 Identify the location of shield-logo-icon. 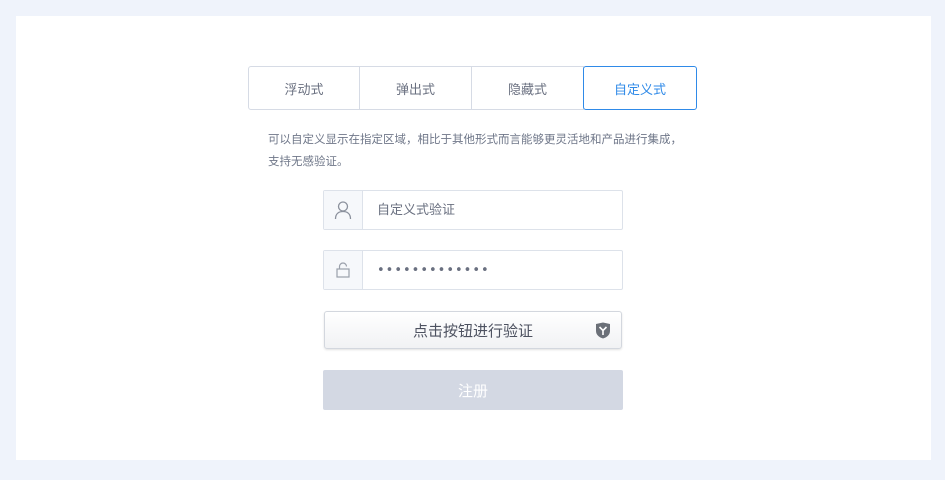
(603, 332).